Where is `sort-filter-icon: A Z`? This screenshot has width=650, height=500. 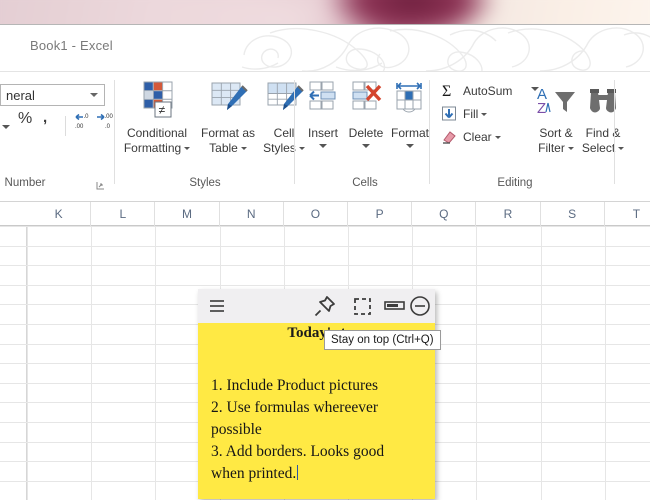
sort-filter-icon: A Z is located at coordinates (556, 105).